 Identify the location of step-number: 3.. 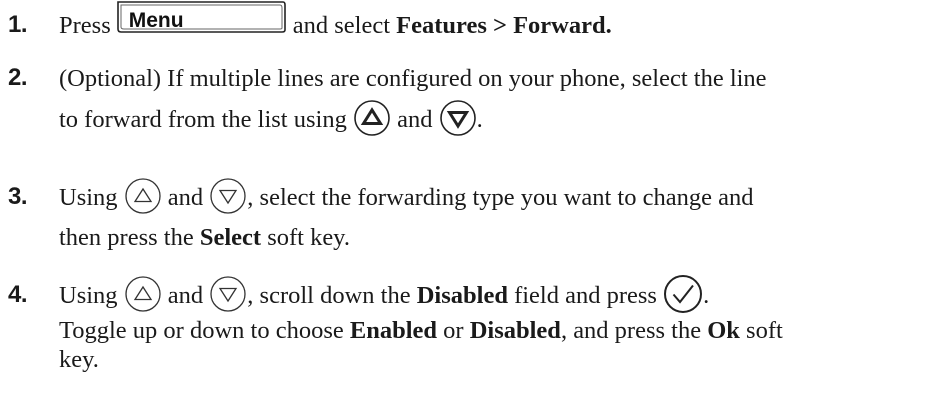
(18, 196).